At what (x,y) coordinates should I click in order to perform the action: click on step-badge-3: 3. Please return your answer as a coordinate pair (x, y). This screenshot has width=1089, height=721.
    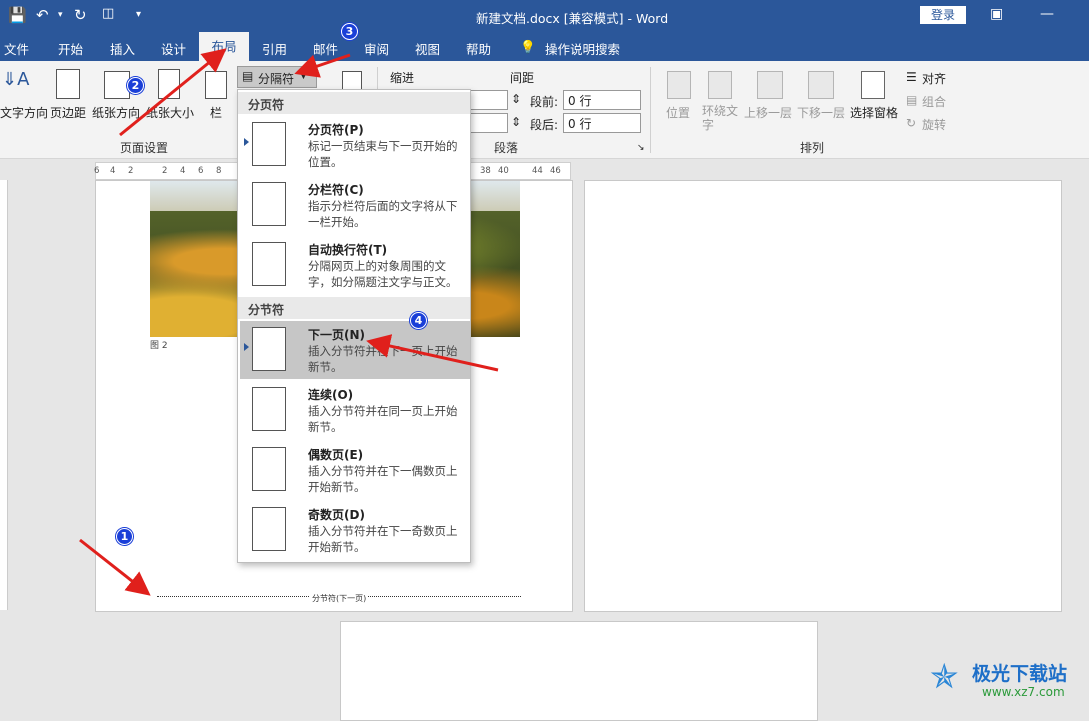
    Looking at the image, I should click on (349, 31).